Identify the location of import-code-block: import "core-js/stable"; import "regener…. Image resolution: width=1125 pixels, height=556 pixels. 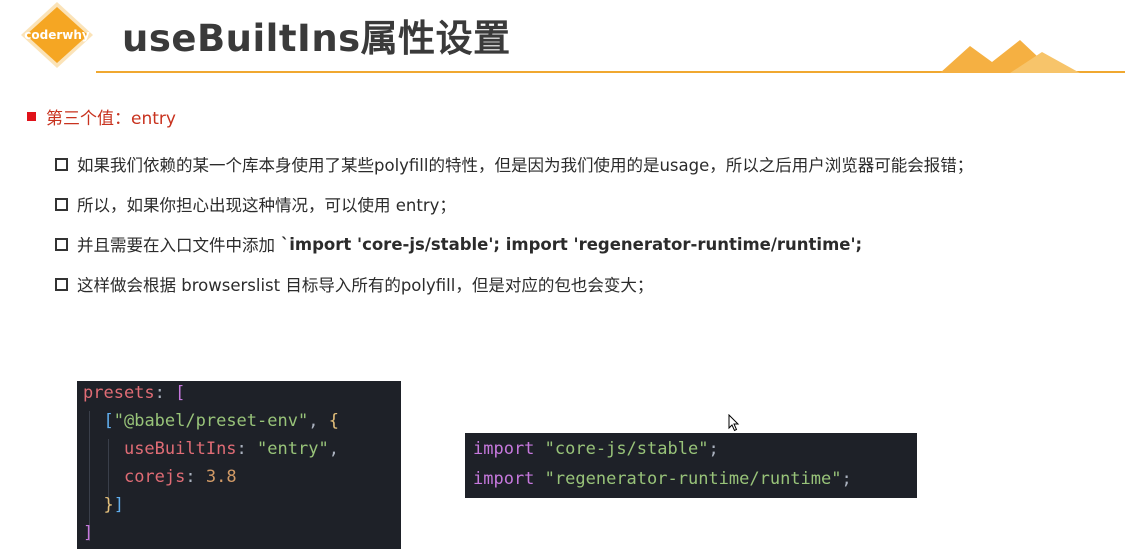
(691, 465).